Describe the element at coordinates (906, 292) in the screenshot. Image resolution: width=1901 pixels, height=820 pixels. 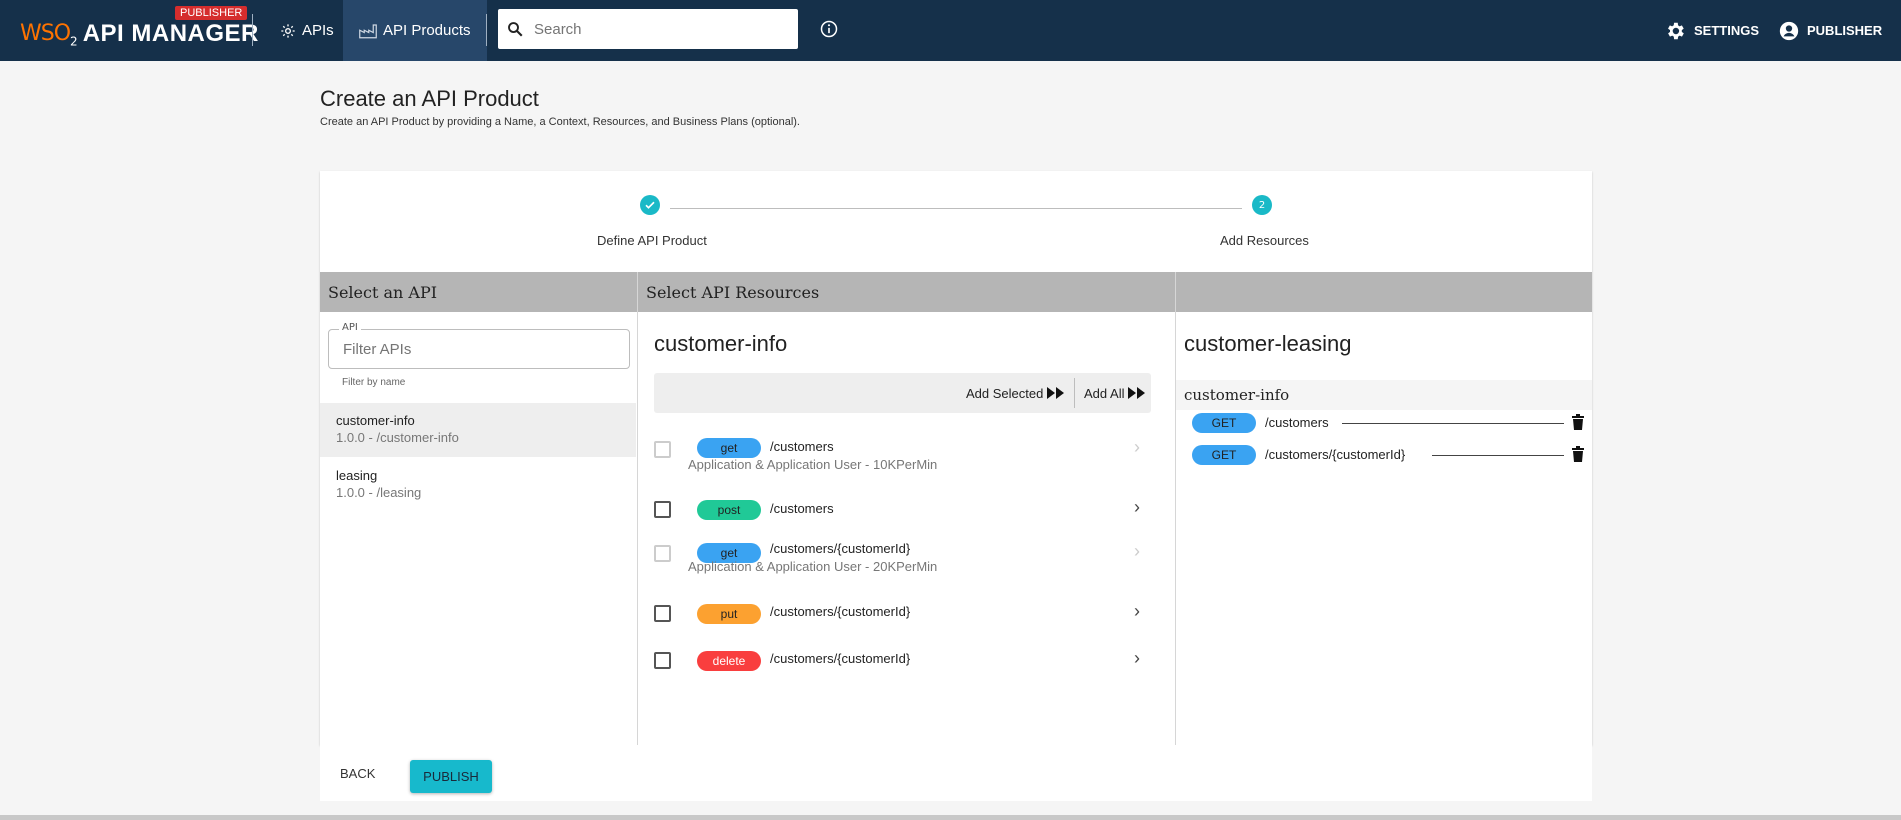
I see `select-resources-header: Select API Resources` at that location.